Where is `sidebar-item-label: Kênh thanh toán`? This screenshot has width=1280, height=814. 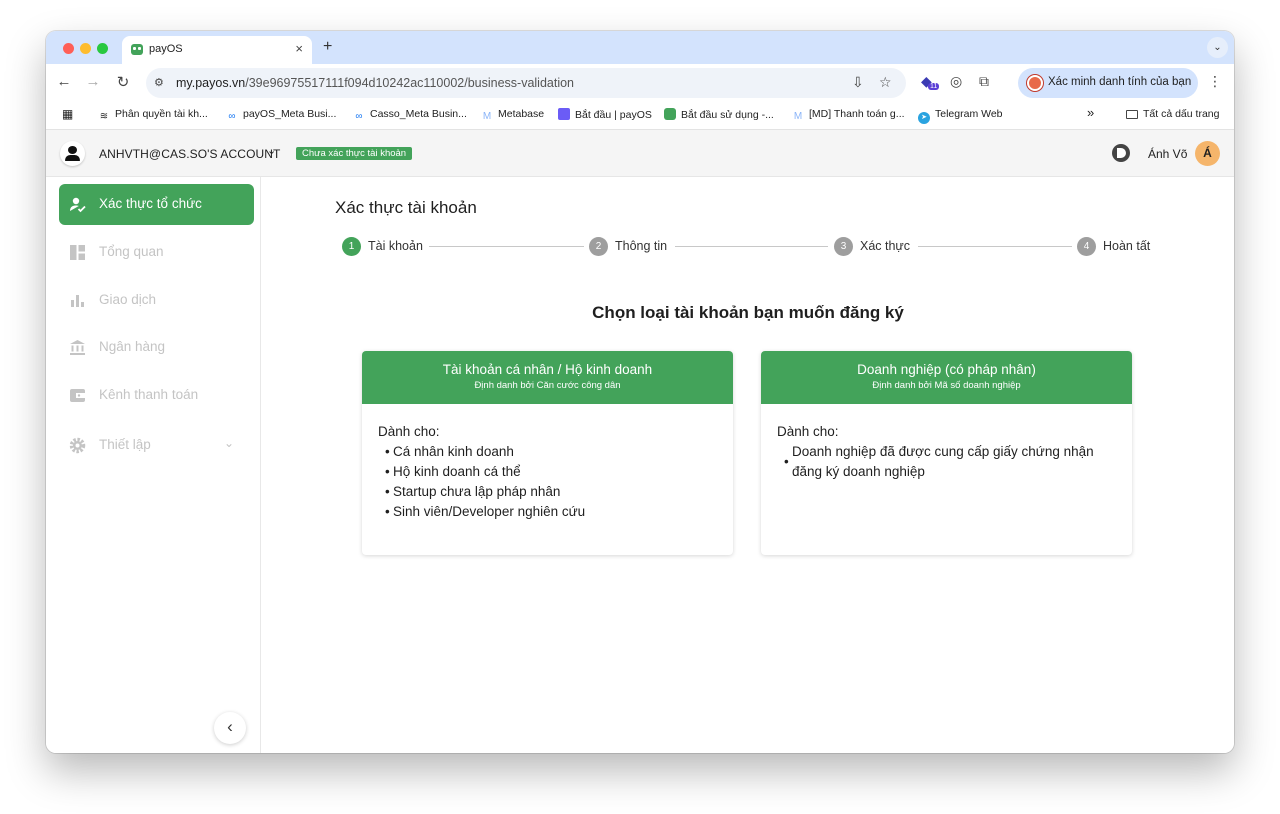 sidebar-item-label: Kênh thanh toán is located at coordinates (149, 394).